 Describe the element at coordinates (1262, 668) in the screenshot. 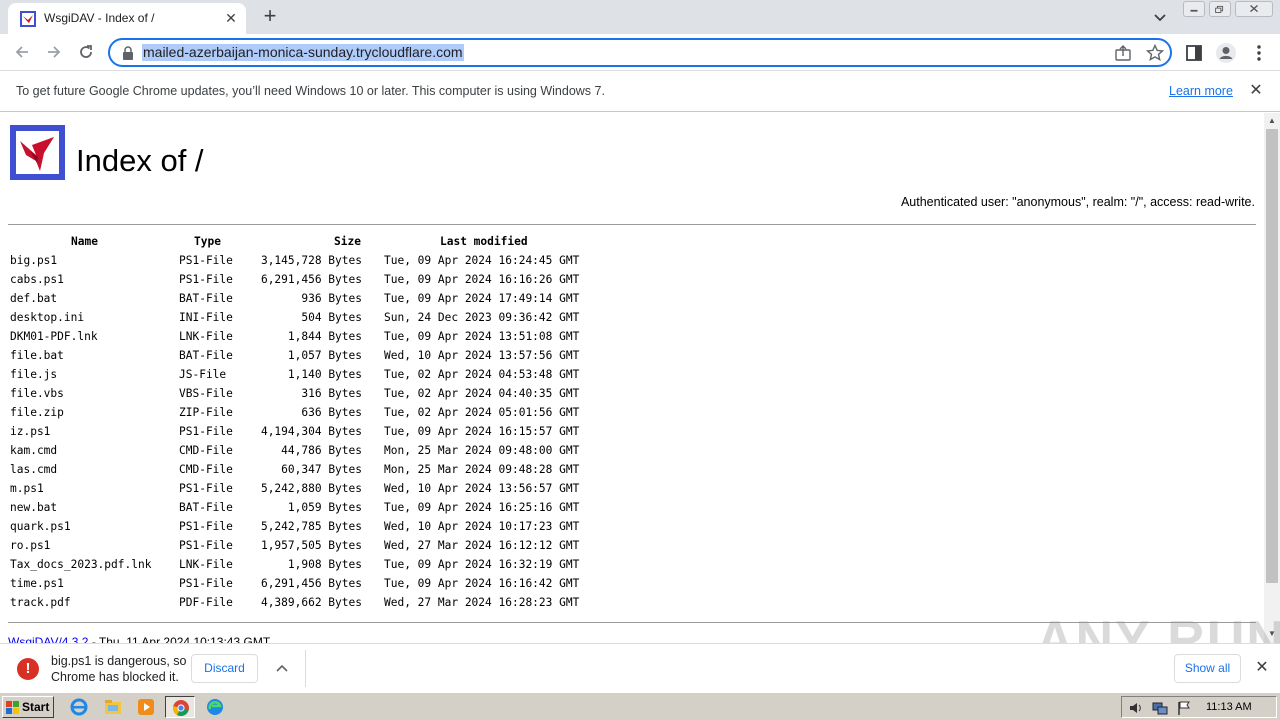

I see `download-bar-close-icon: ✕` at that location.